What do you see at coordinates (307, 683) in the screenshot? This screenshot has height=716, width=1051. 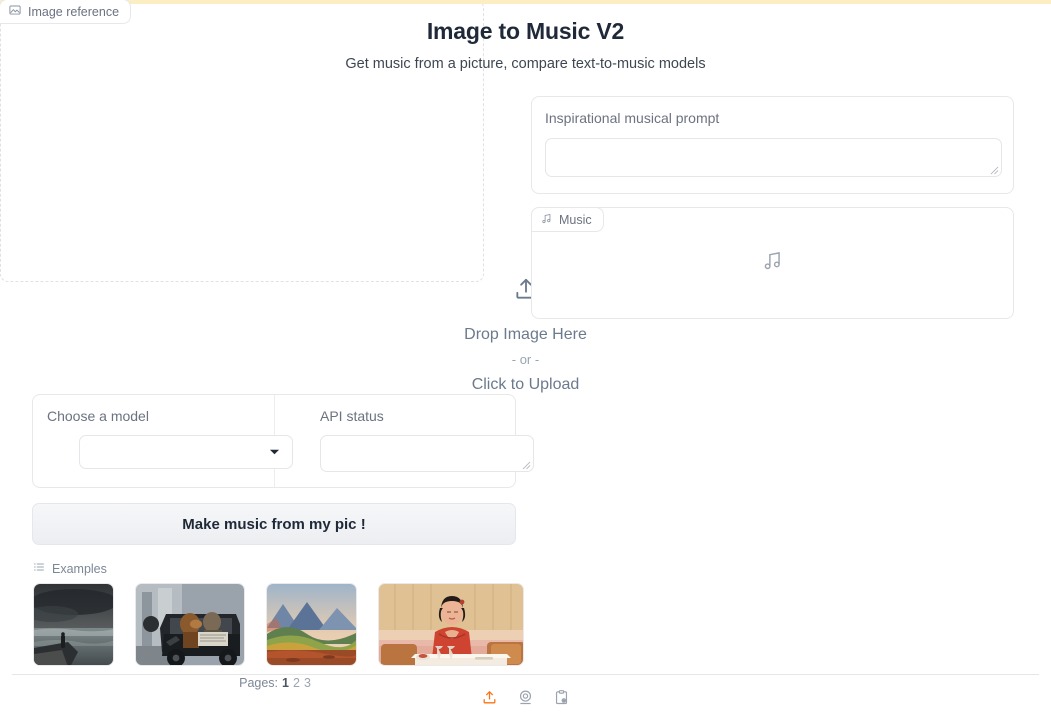 I see `page-link-3: 3` at bounding box center [307, 683].